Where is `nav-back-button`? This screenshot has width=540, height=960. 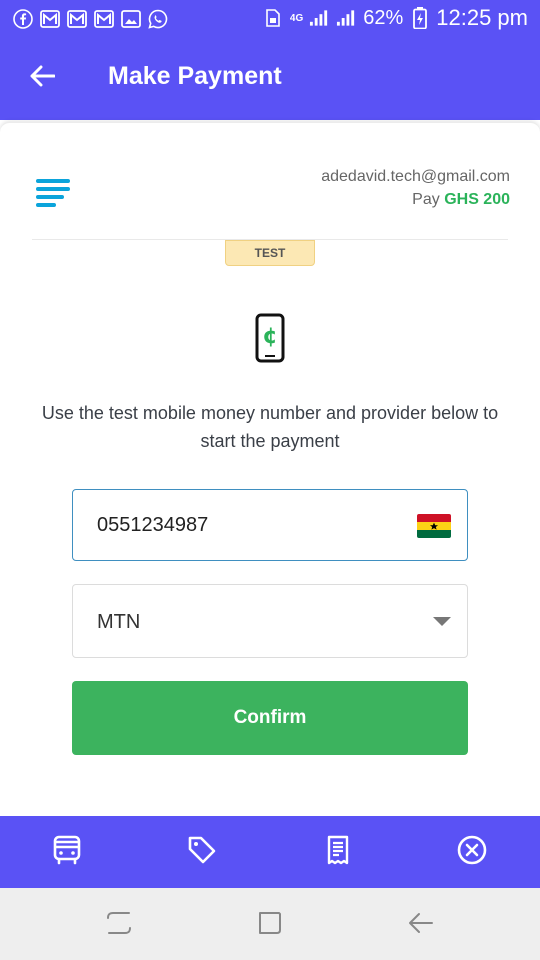 nav-back-button is located at coordinates (420, 925).